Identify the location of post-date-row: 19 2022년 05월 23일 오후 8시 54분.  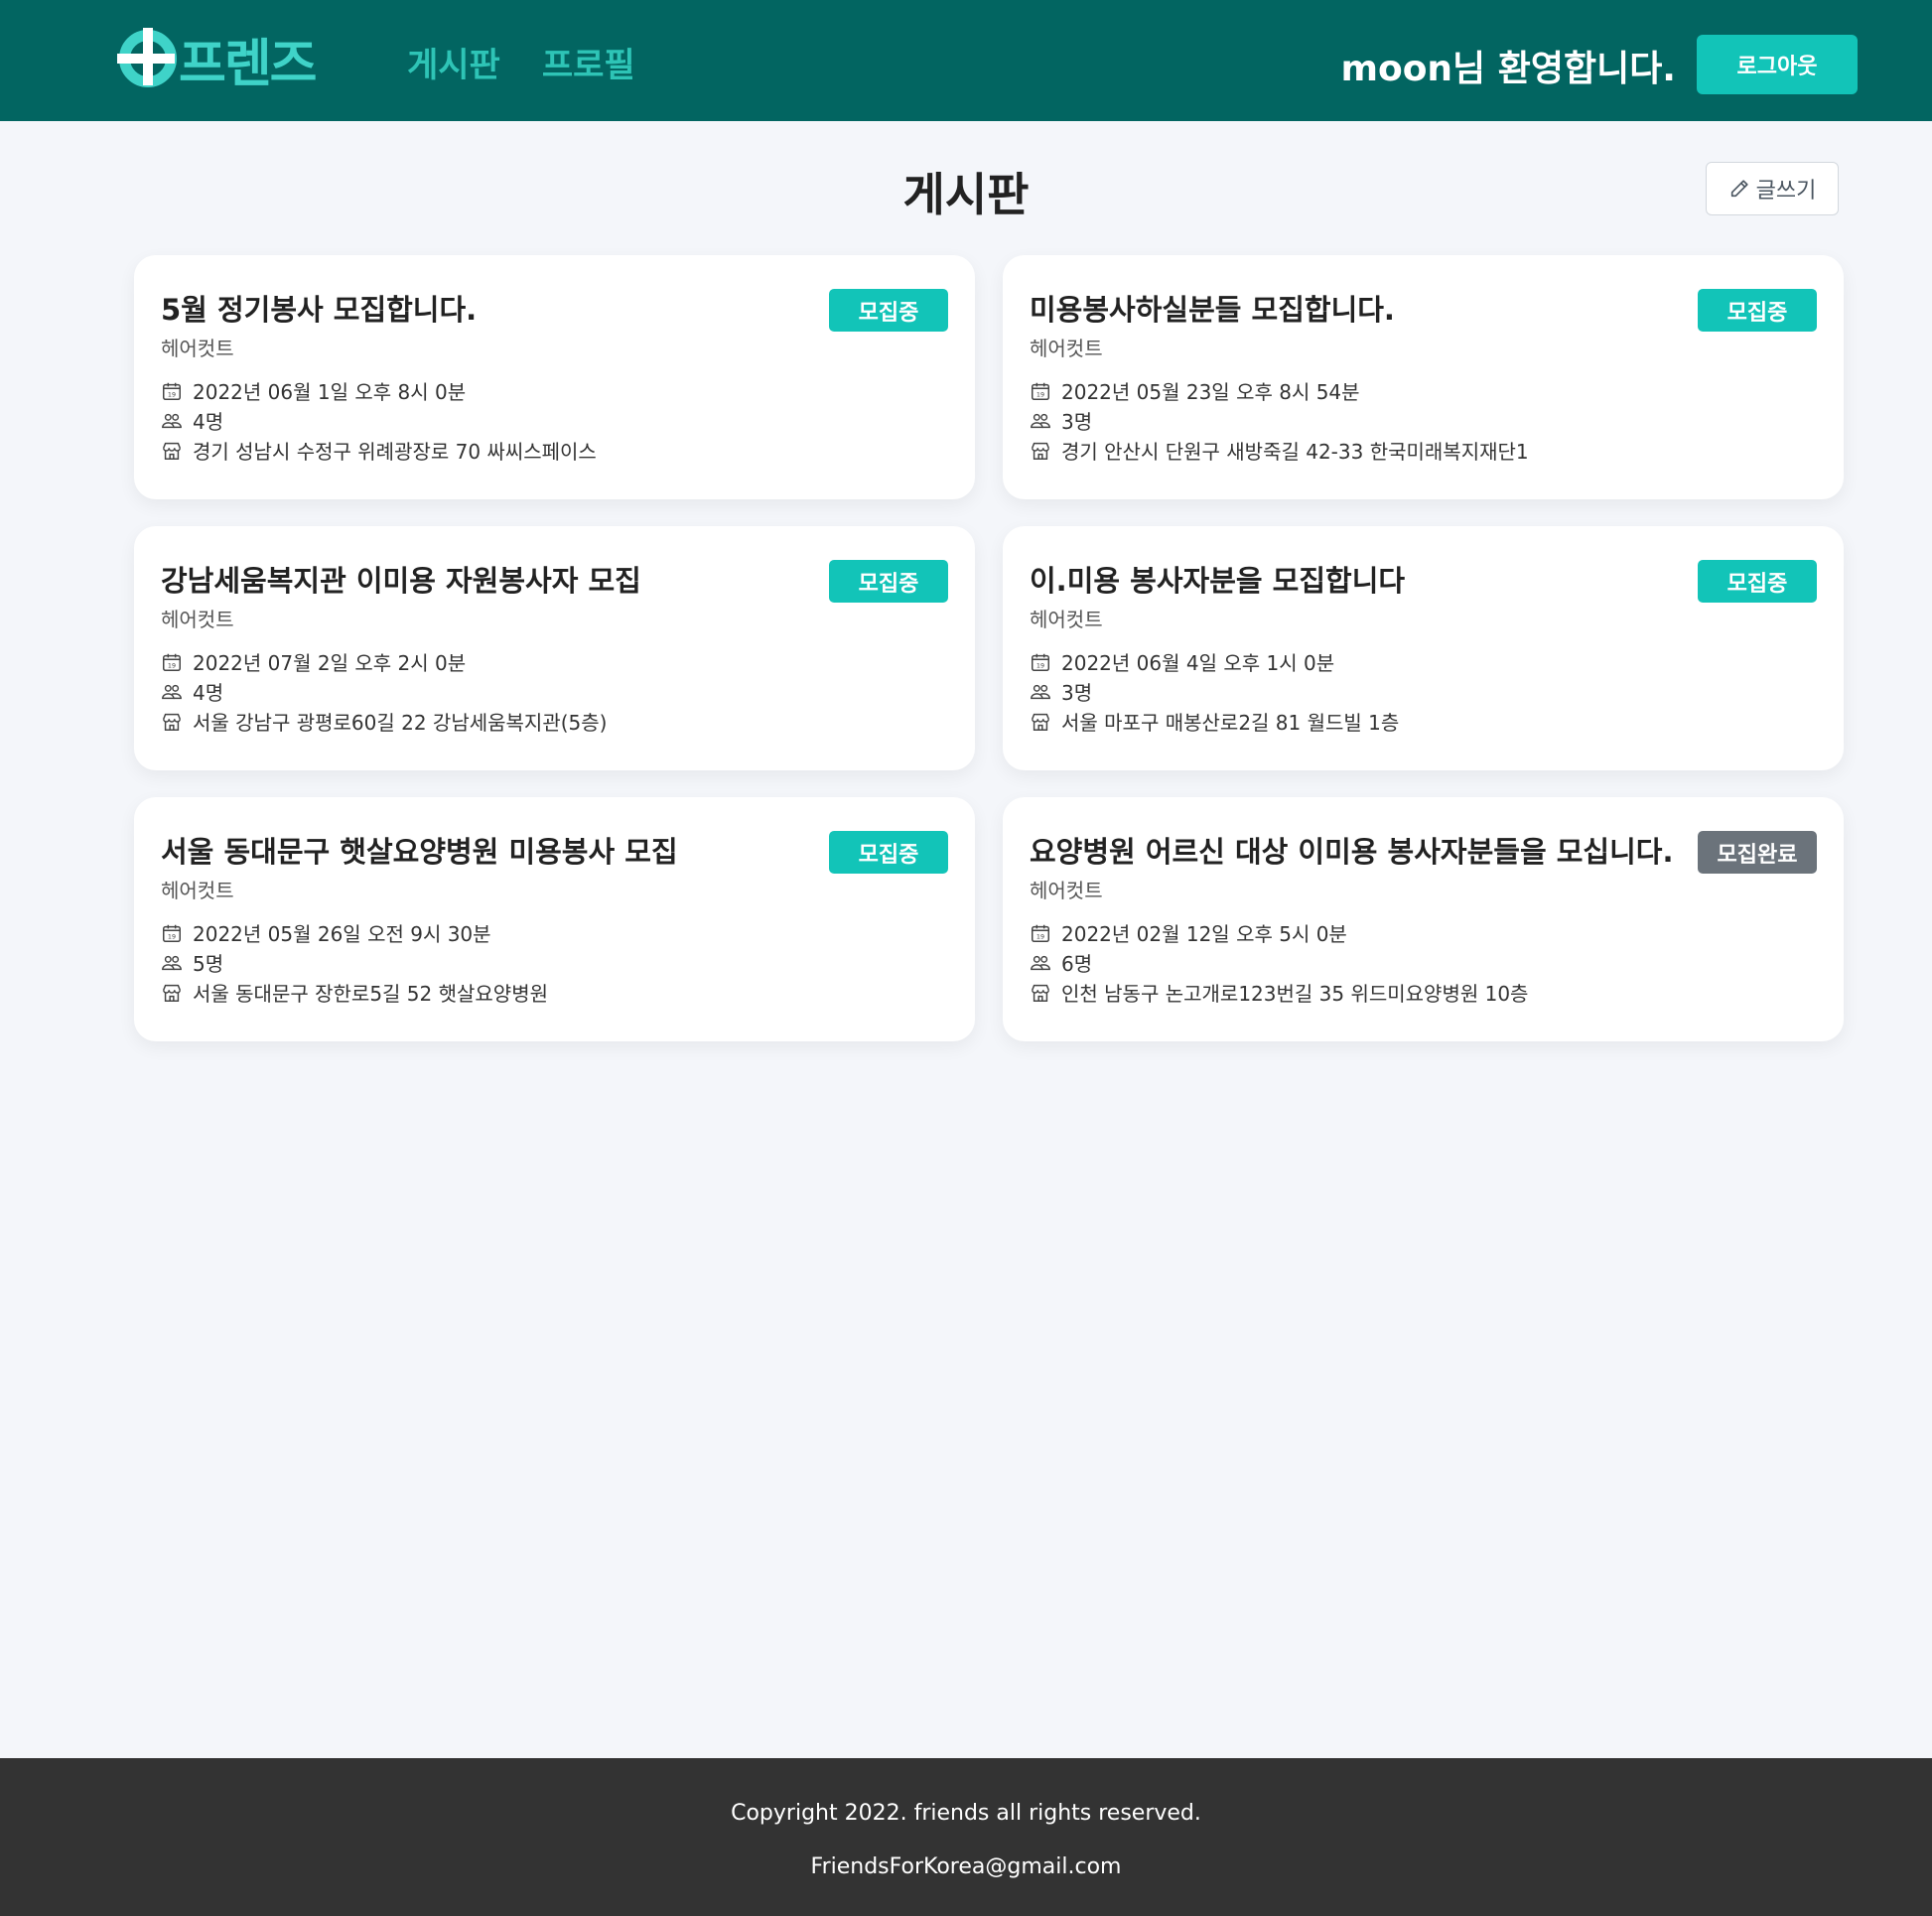
(1195, 390).